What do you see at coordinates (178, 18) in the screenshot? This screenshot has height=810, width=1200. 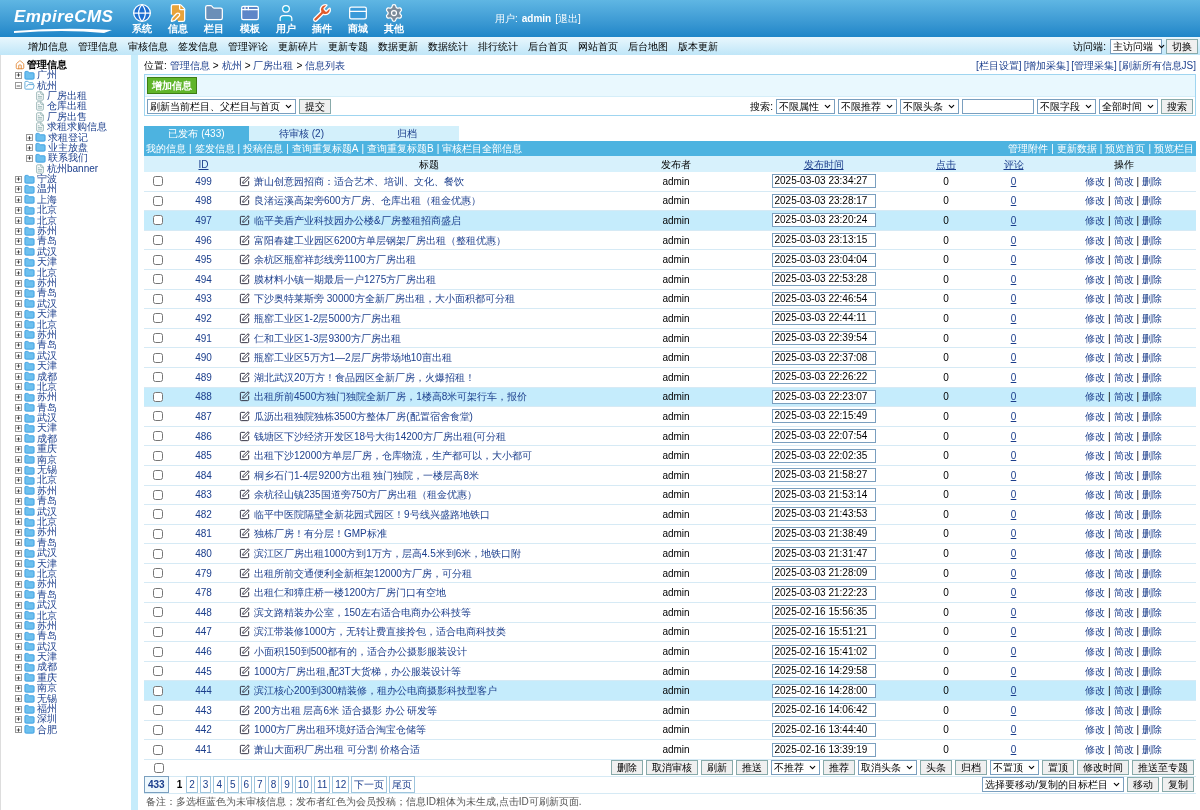 I see `nav-button: 信息` at bounding box center [178, 18].